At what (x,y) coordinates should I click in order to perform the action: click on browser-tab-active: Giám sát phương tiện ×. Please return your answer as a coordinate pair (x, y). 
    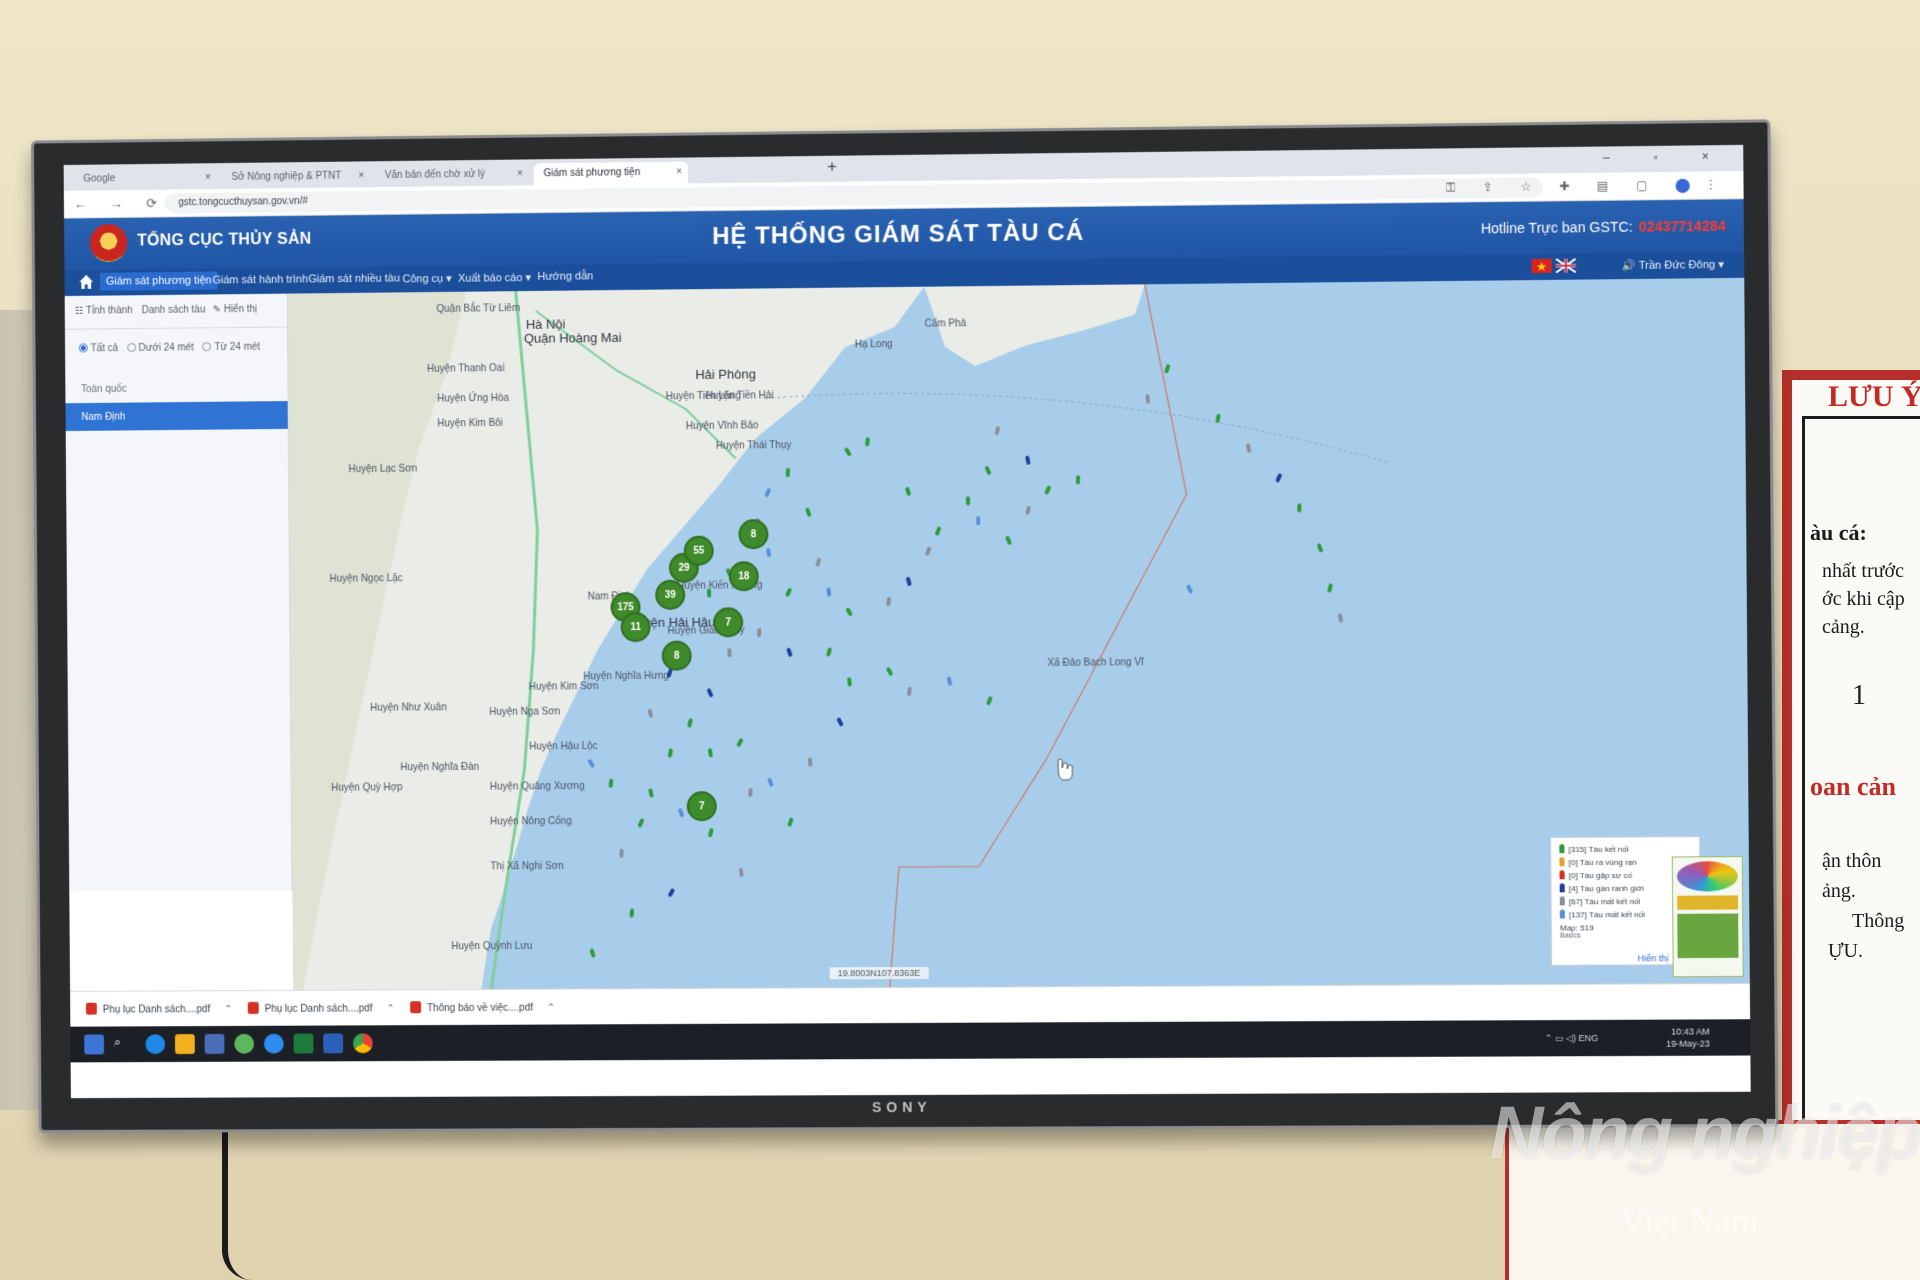
    Looking at the image, I should click on (610, 173).